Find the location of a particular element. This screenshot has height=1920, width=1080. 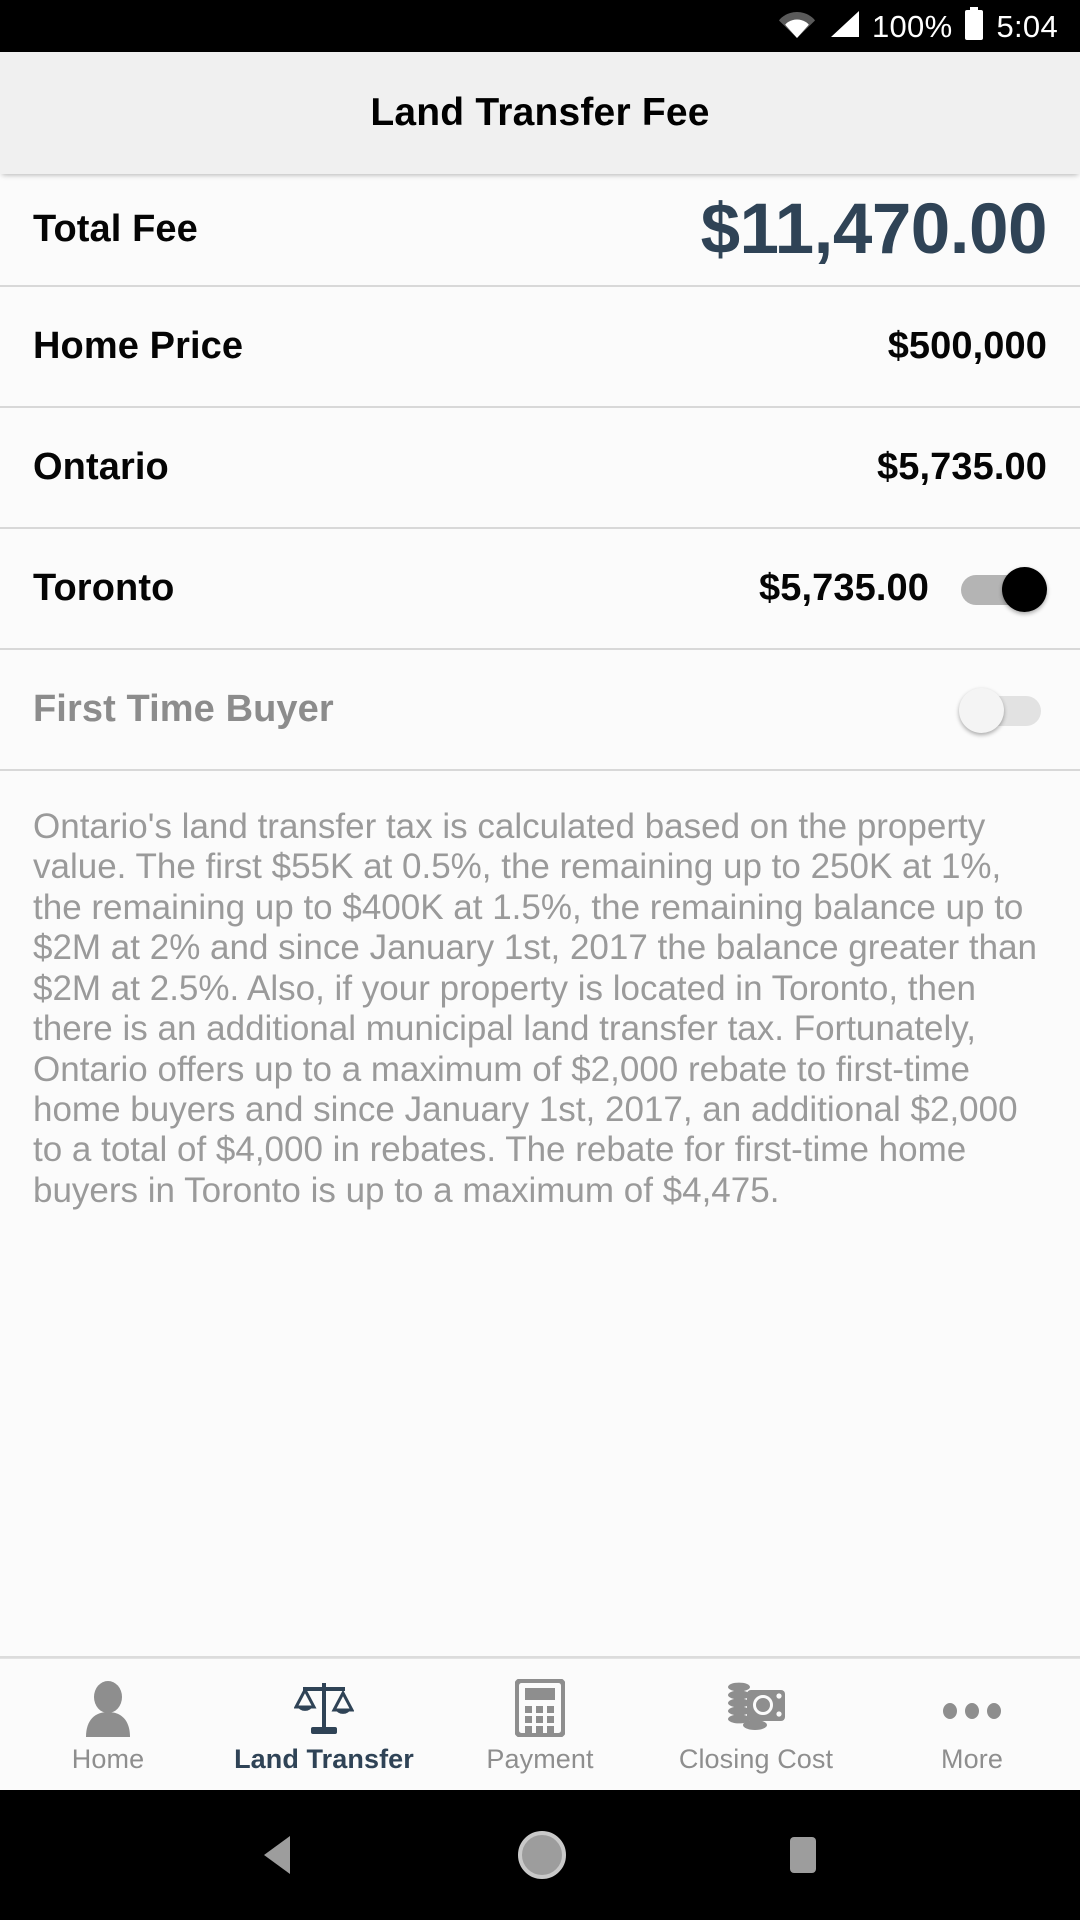

scales-icon is located at coordinates (324, 1709).